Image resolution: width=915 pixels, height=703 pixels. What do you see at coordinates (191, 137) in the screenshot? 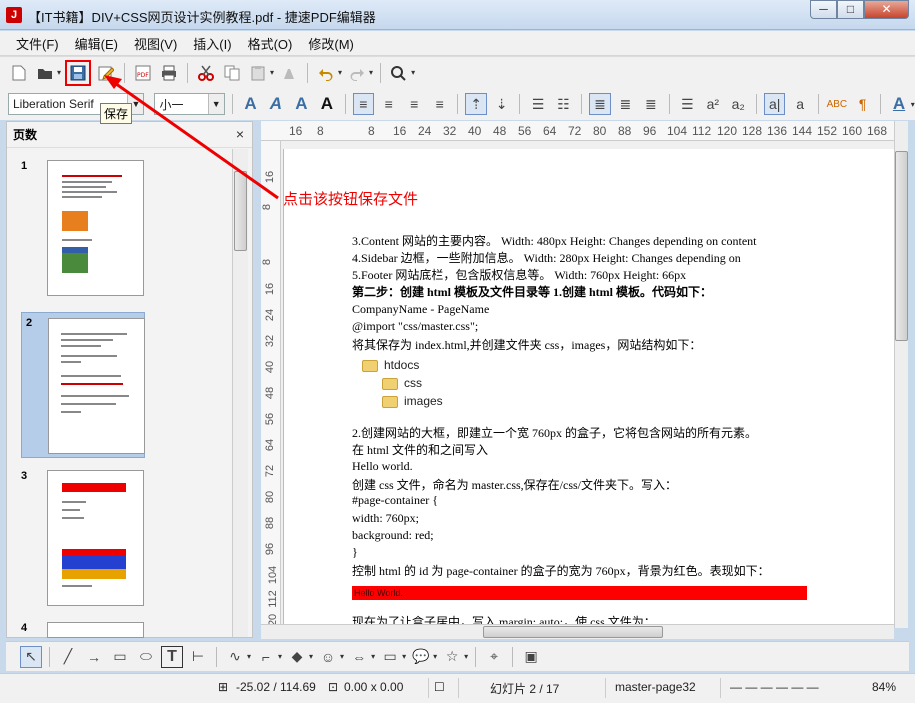
I see `annotation-arrow` at bounding box center [191, 137].